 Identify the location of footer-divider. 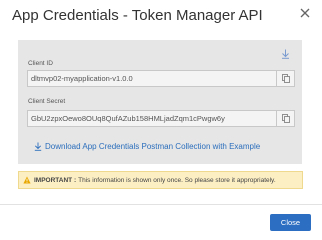
(161, 204).